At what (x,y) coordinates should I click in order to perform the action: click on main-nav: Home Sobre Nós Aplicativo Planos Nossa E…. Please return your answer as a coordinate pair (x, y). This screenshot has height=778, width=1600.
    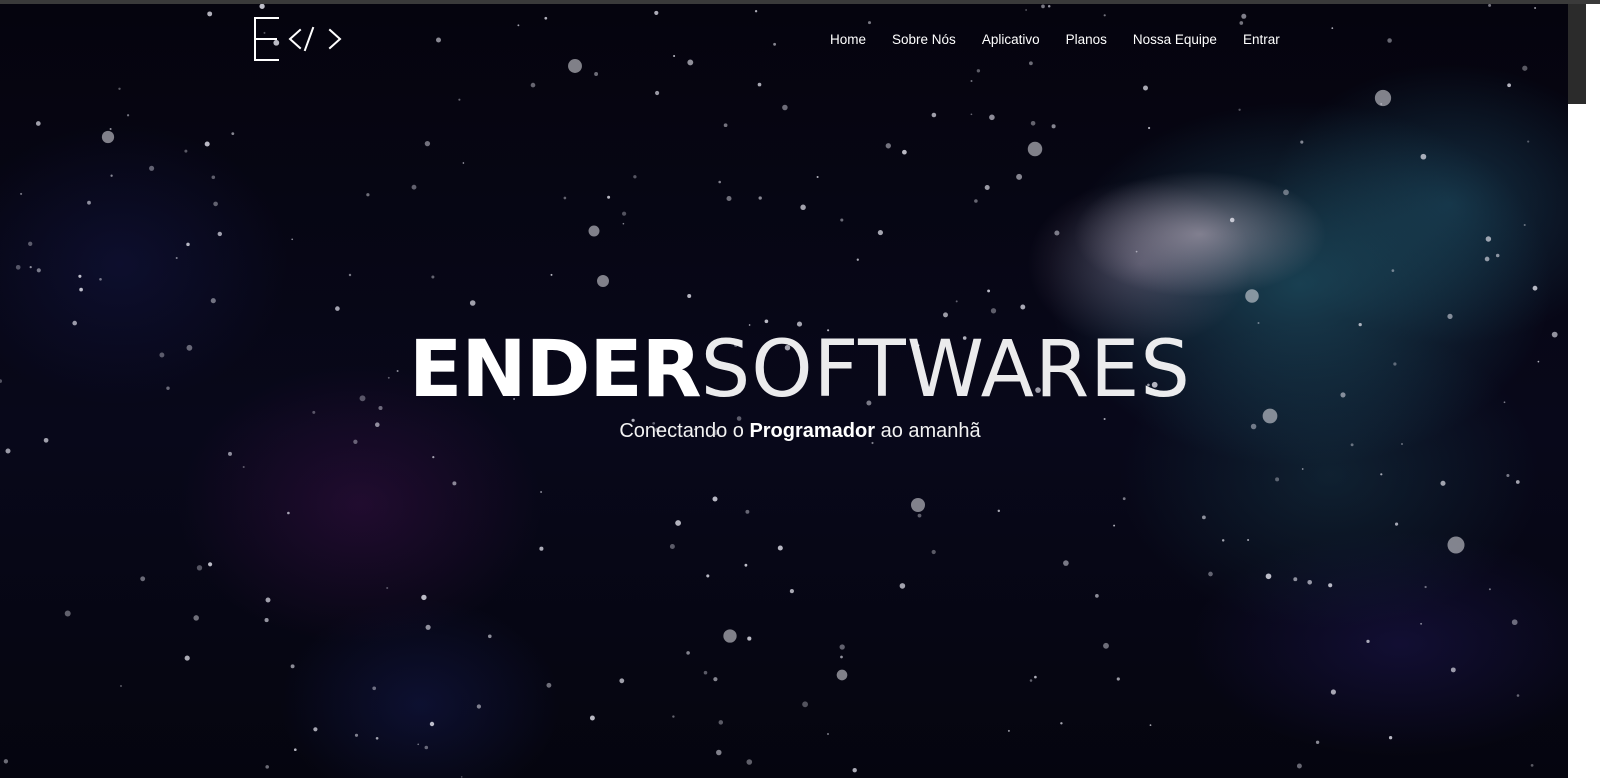
    Looking at the image, I should click on (1068, 40).